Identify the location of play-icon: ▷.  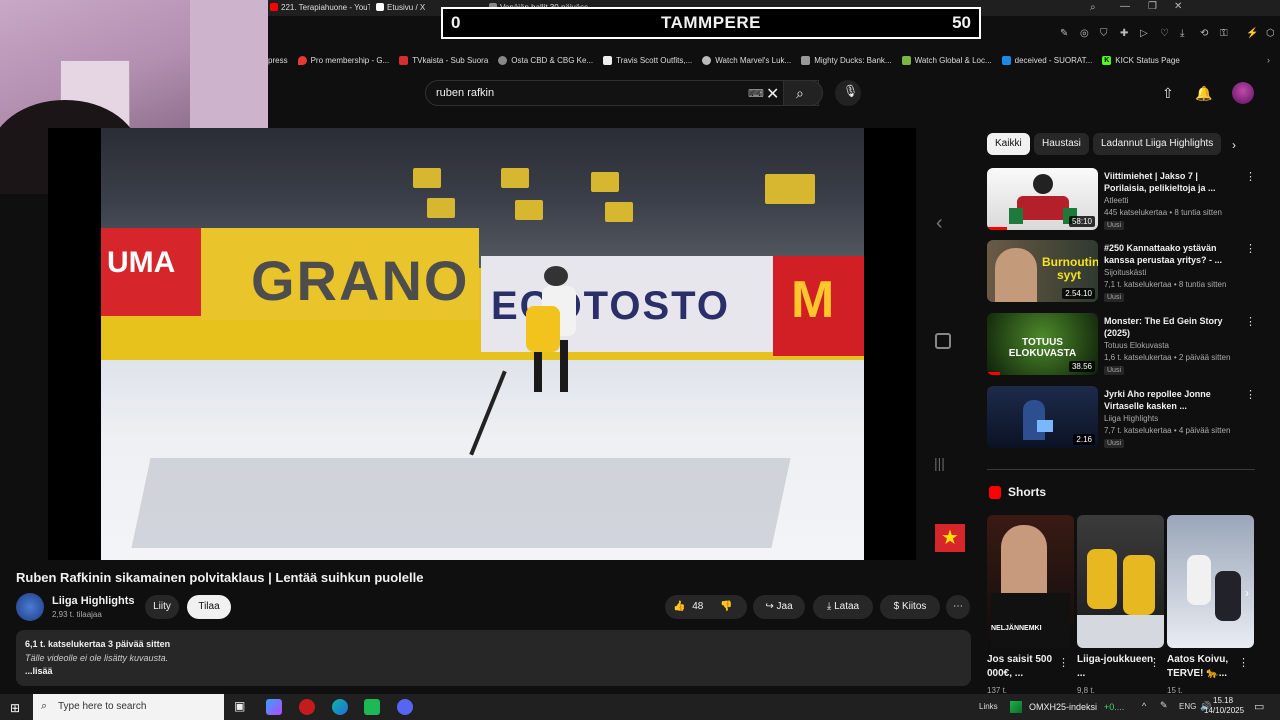
(1144, 33).